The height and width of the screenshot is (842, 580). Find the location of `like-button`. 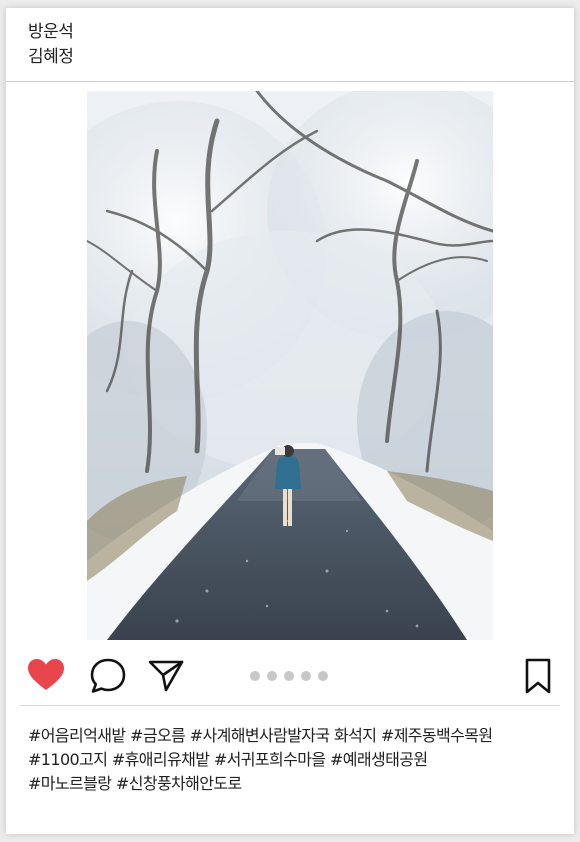

like-button is located at coordinates (46, 676).